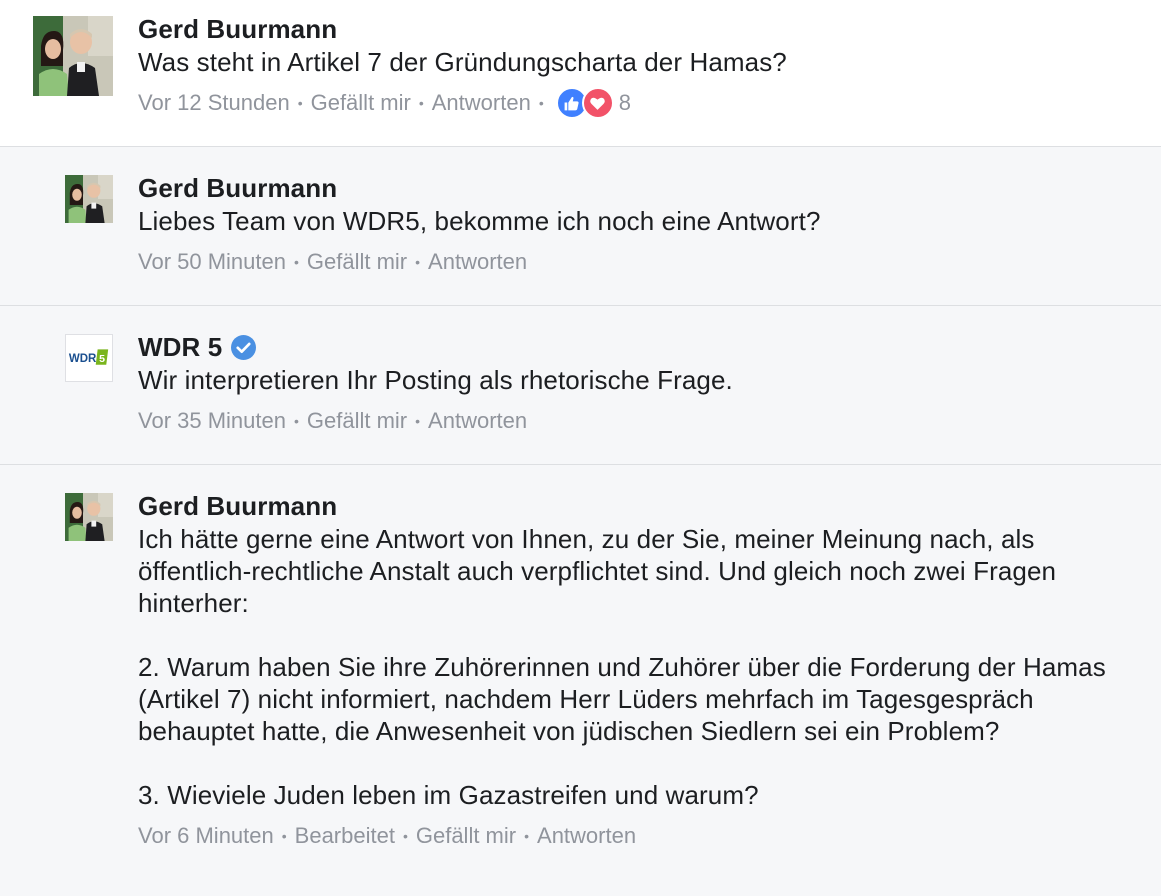 The height and width of the screenshot is (896, 1161). What do you see at coordinates (83, 359) in the screenshot?
I see `logo-text: WDR` at bounding box center [83, 359].